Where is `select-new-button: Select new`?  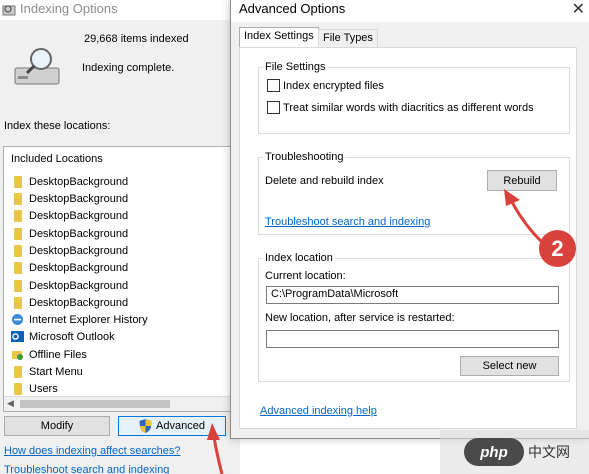
select-new-button: Select new is located at coordinates (509, 366).